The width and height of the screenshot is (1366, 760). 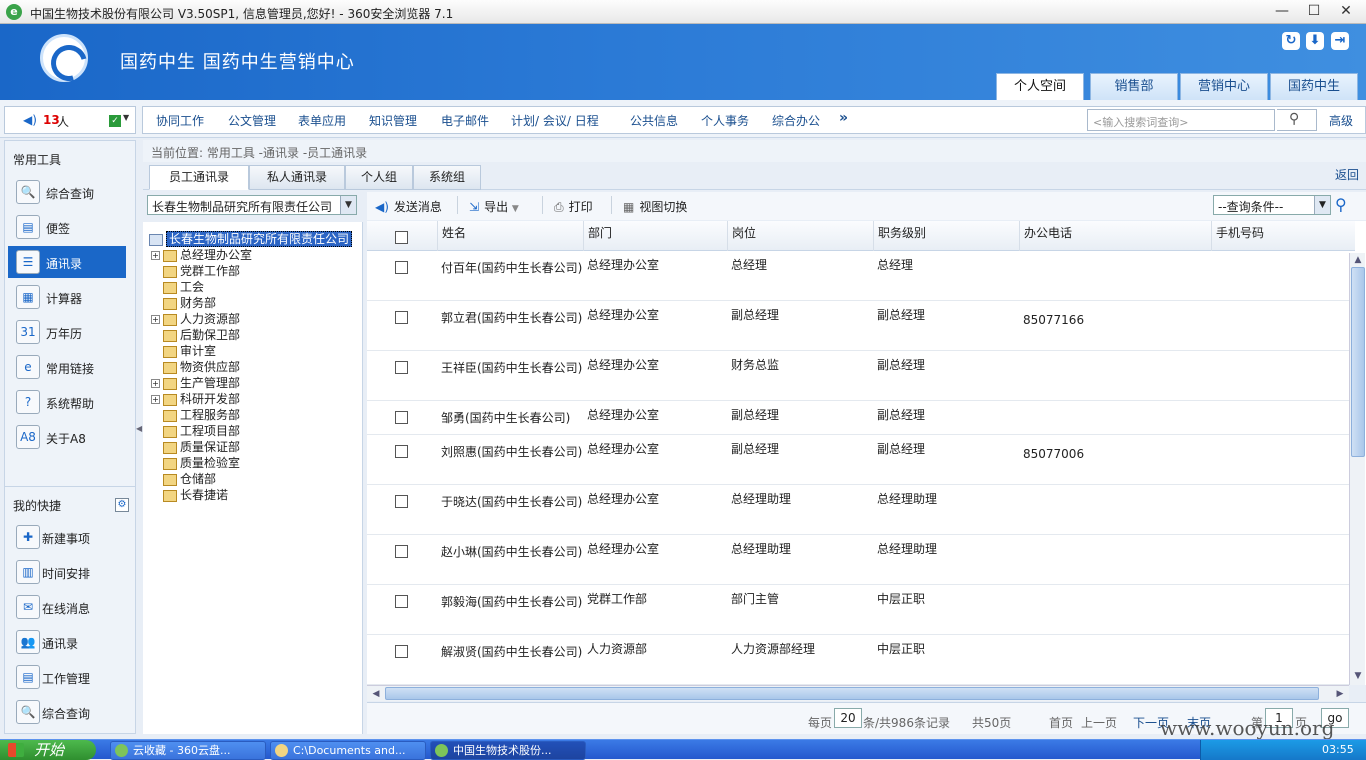 I want to click on tree-root: 长春生物制品研究所有限责任公司, so click(x=251, y=238).